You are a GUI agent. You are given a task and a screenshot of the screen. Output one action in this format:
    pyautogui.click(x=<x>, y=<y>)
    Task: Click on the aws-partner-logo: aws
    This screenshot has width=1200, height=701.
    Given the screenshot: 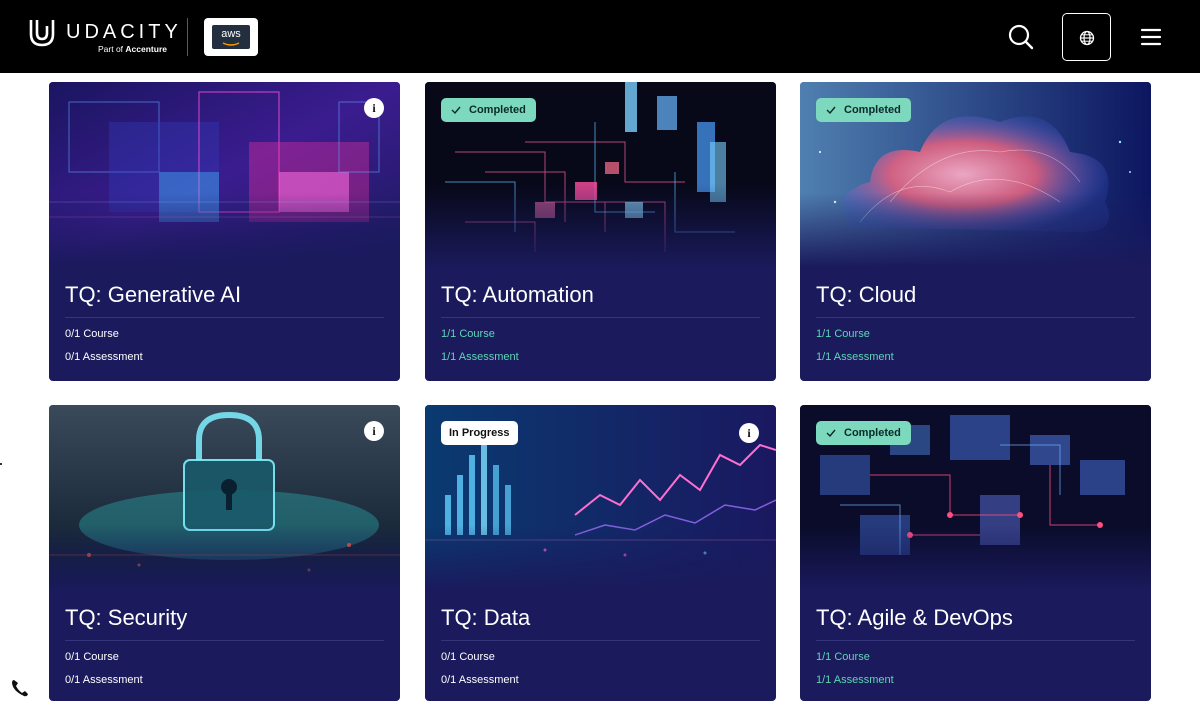 What is the action you would take?
    pyautogui.click(x=231, y=37)
    